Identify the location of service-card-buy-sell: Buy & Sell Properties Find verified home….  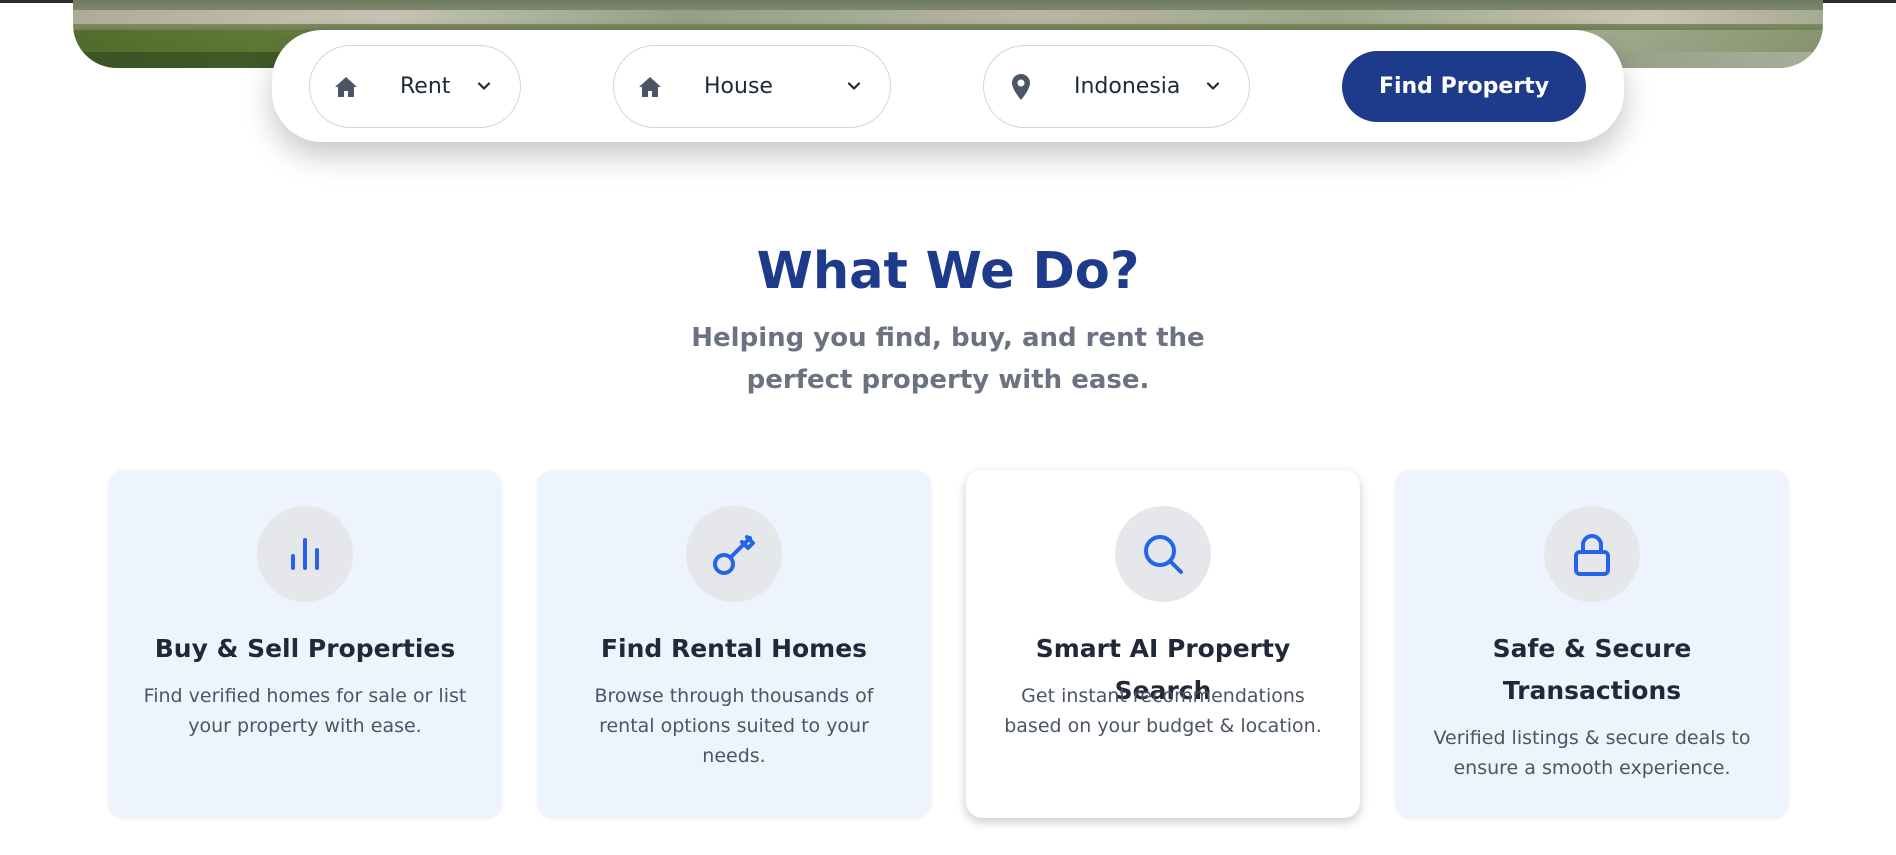
(305, 644).